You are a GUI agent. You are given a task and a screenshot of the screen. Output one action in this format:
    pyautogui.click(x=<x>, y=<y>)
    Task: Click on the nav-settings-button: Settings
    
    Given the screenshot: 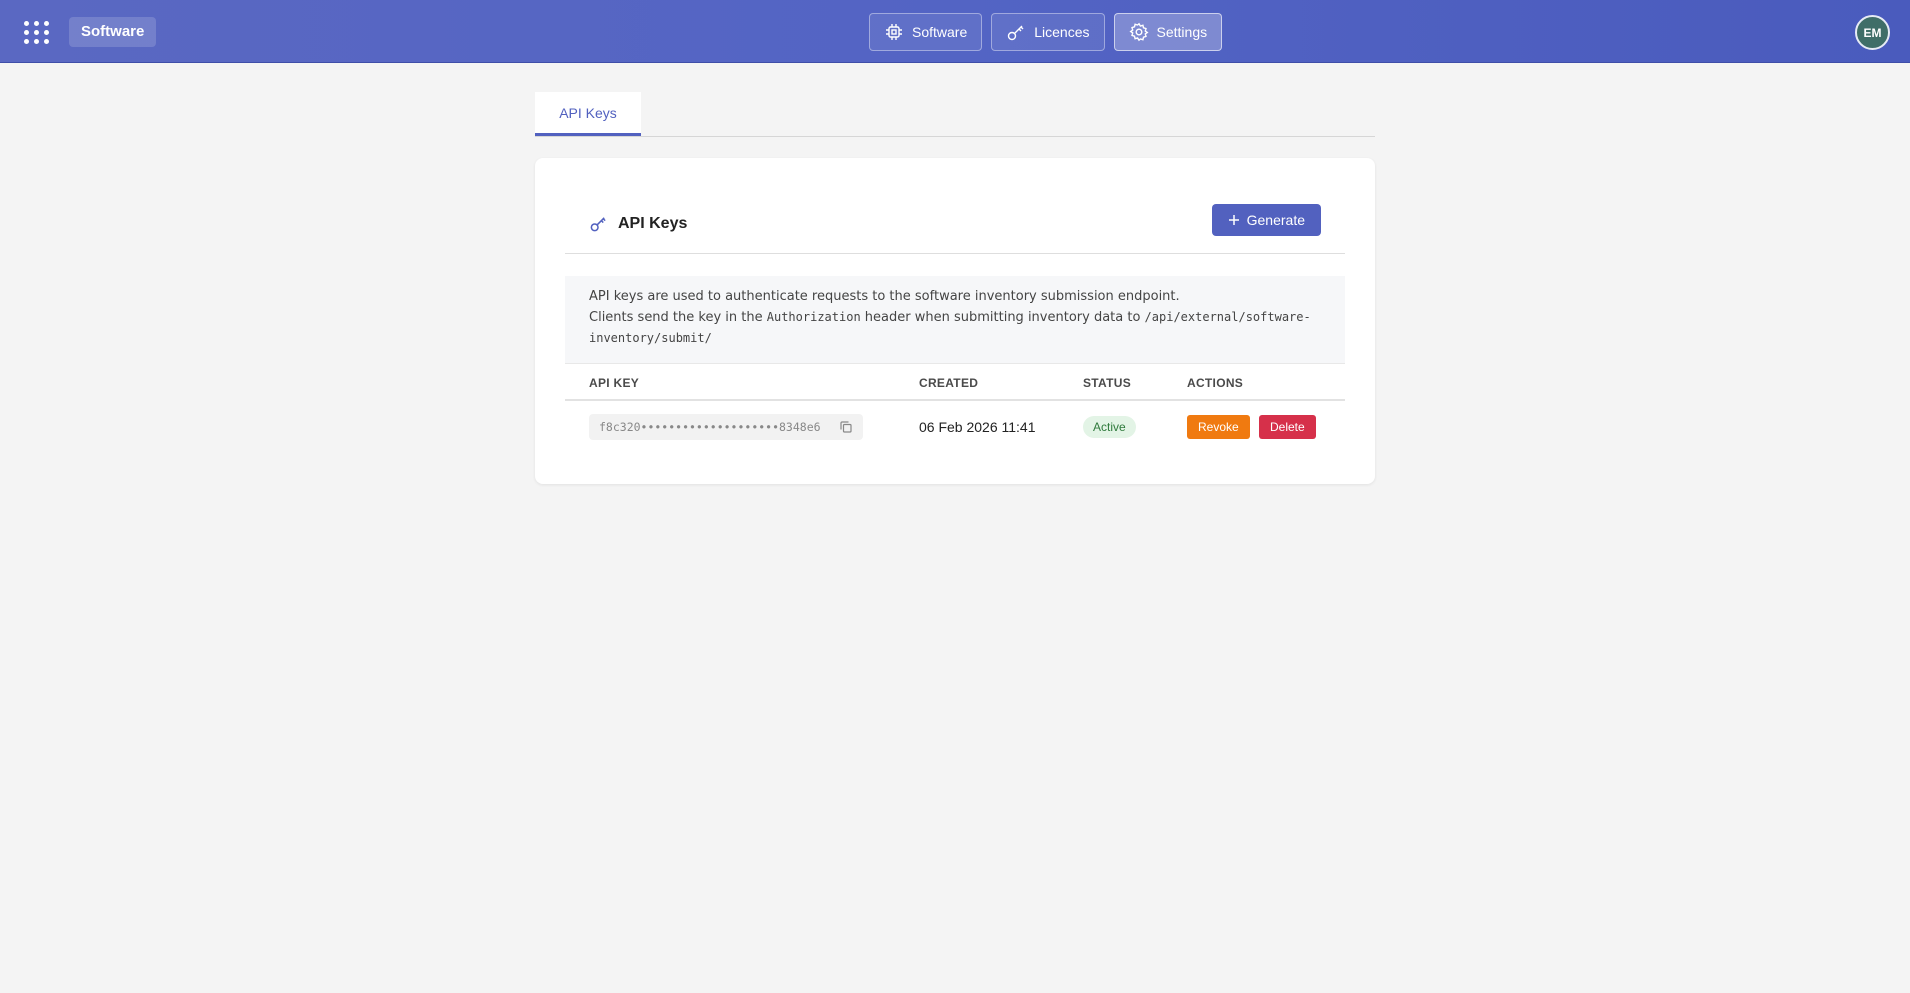 What is the action you would take?
    pyautogui.click(x=1168, y=32)
    